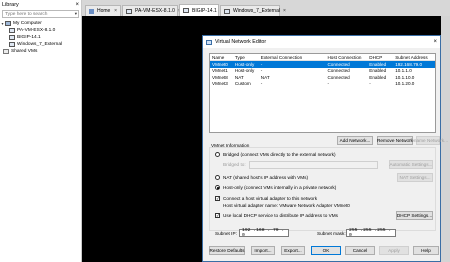  Describe the element at coordinates (248, 57) in the screenshot. I see `column-header: Type` at that location.